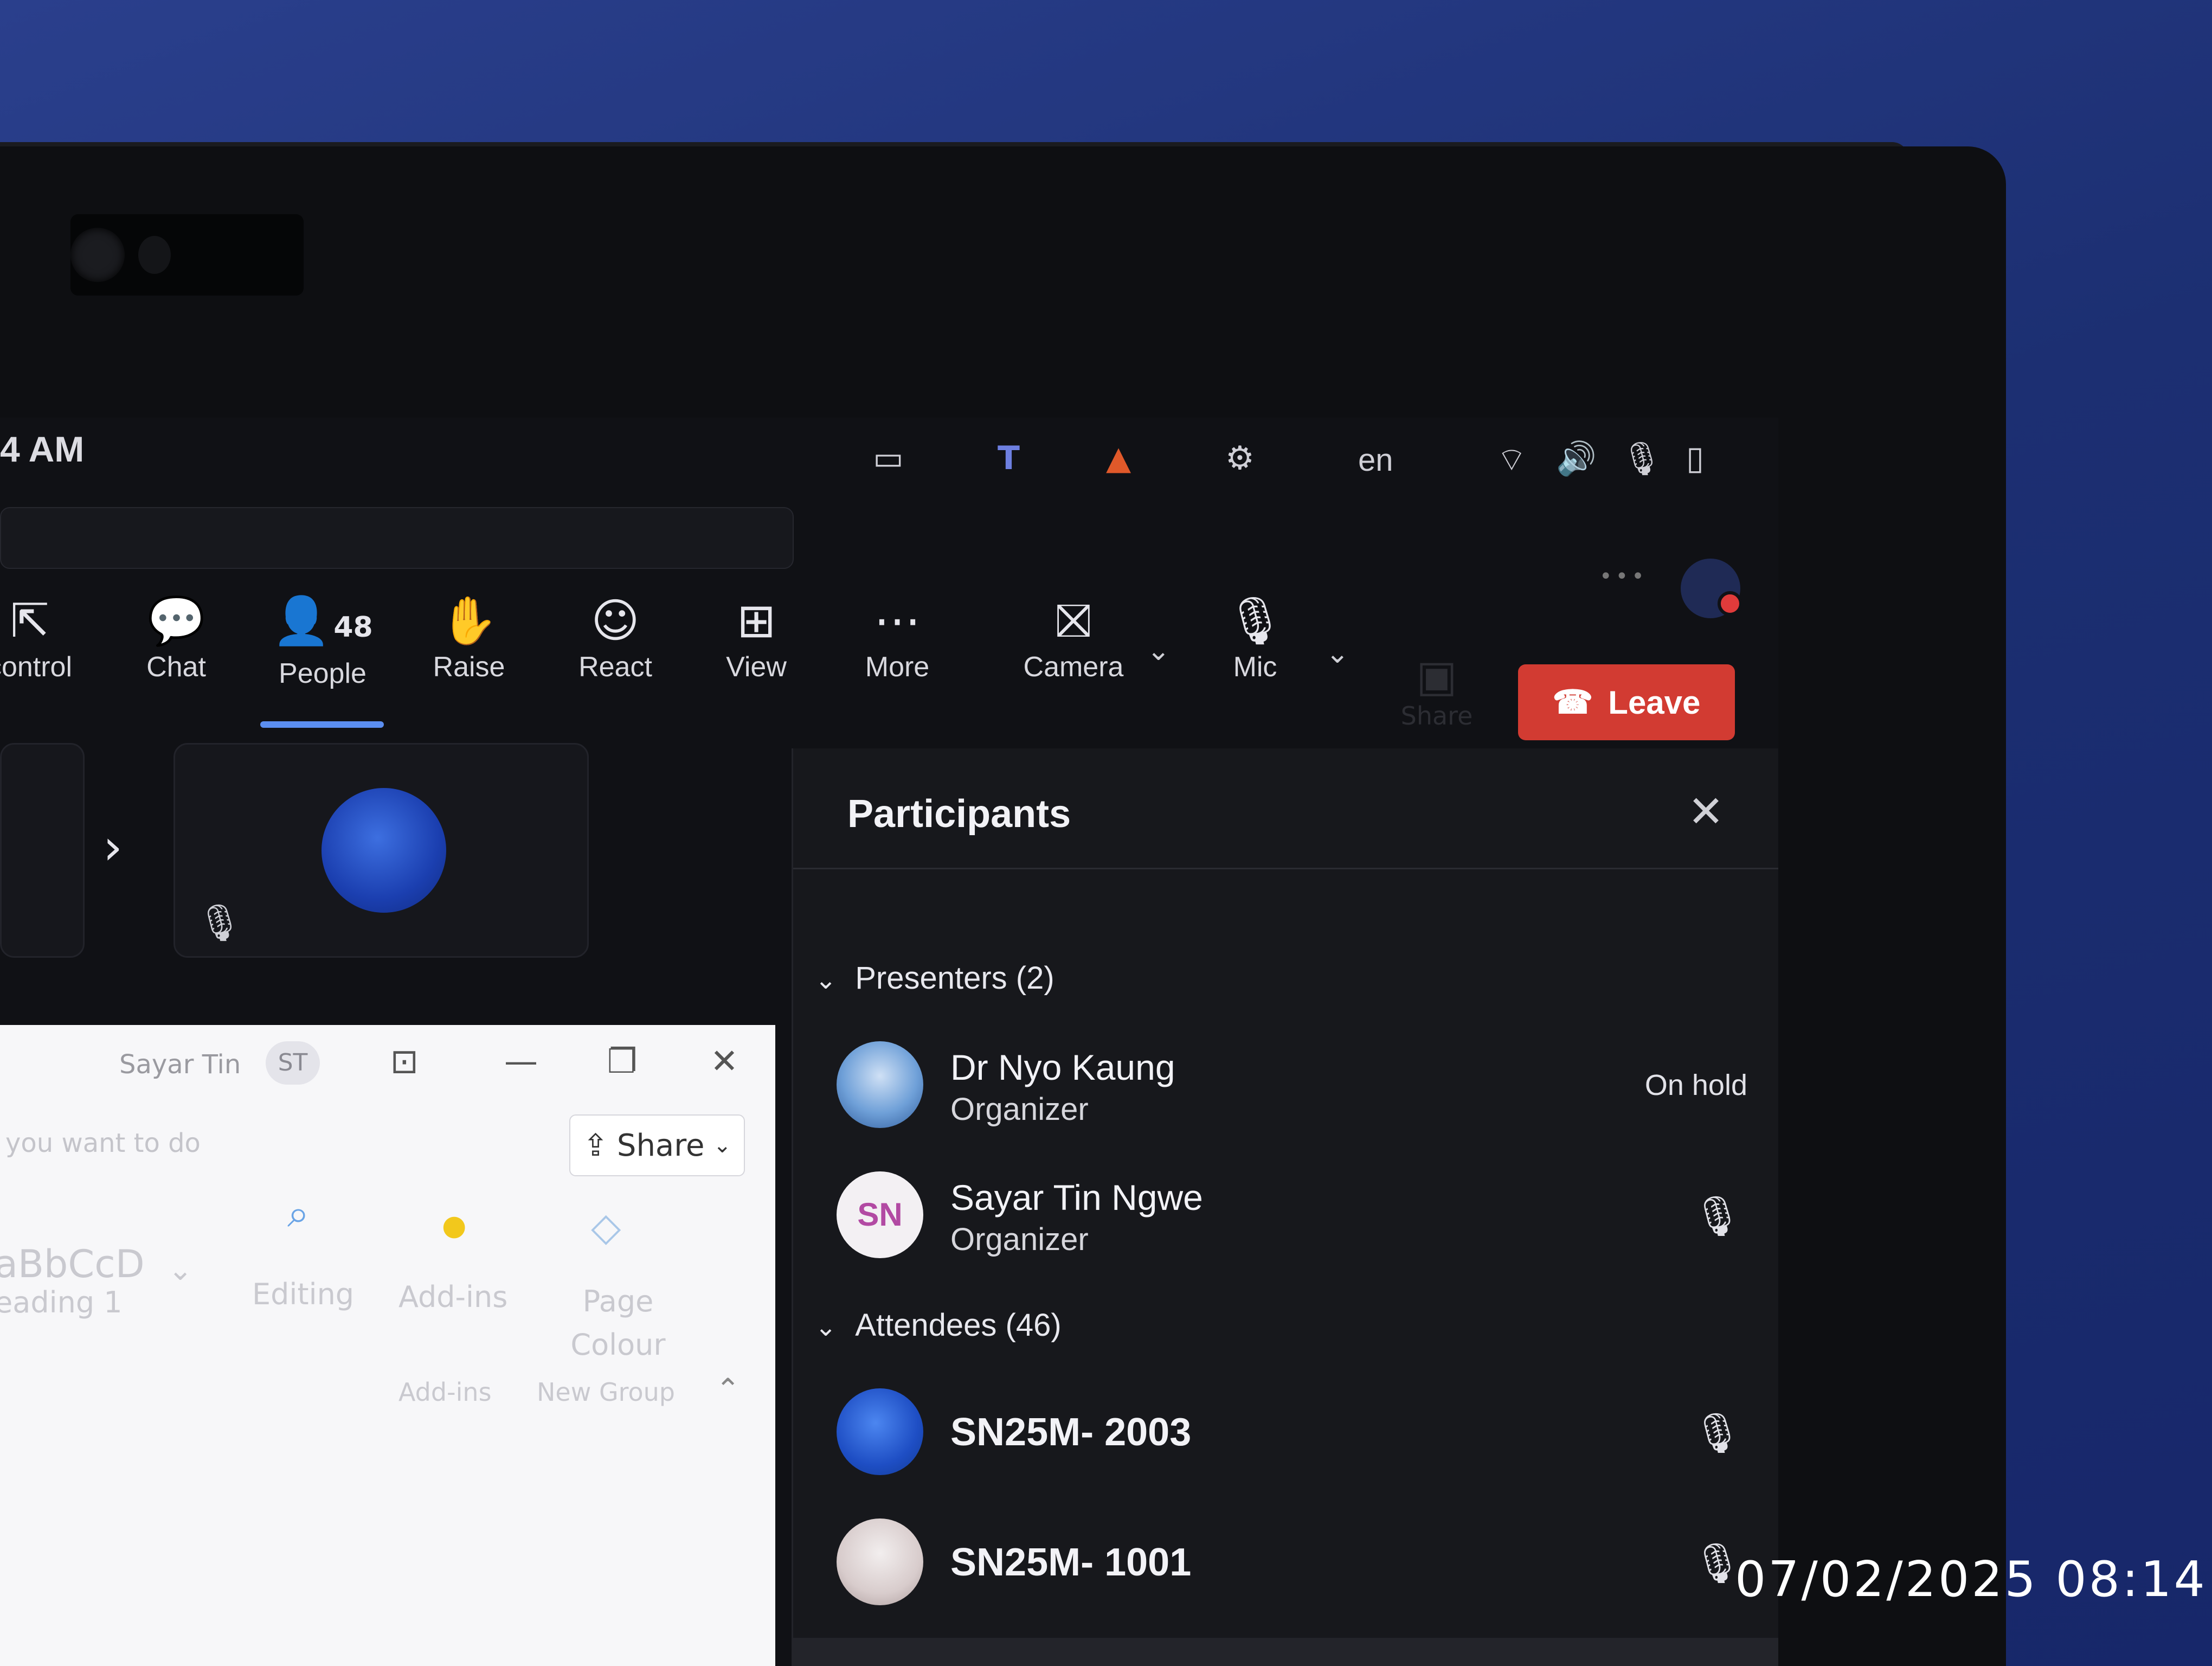  Describe the element at coordinates (1118, 458) in the screenshot. I see `vlc-icon: ▲` at that location.